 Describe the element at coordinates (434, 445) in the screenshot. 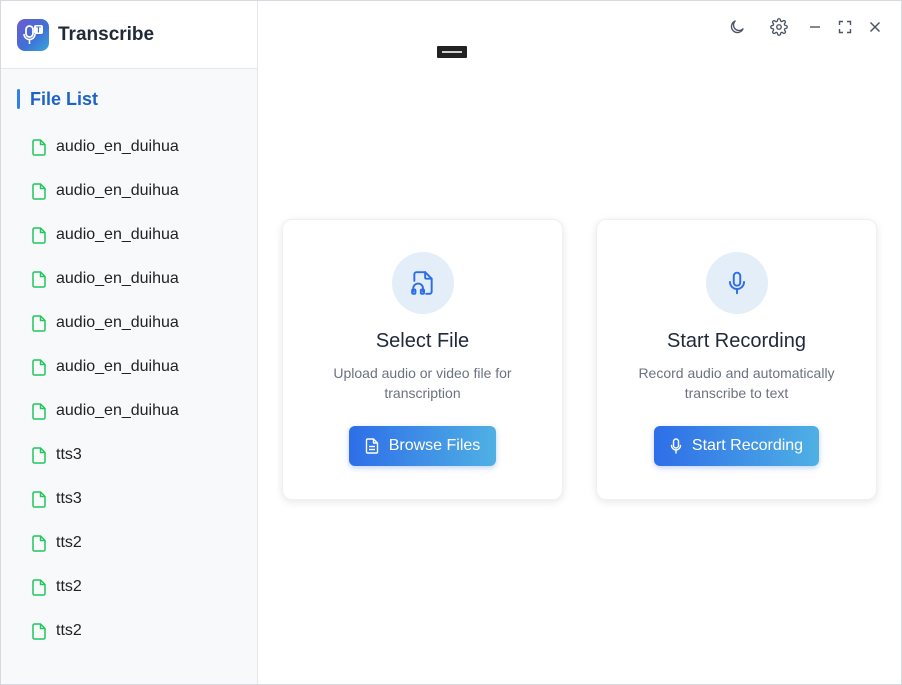

I see `browse-files-label: Browse Files` at that location.